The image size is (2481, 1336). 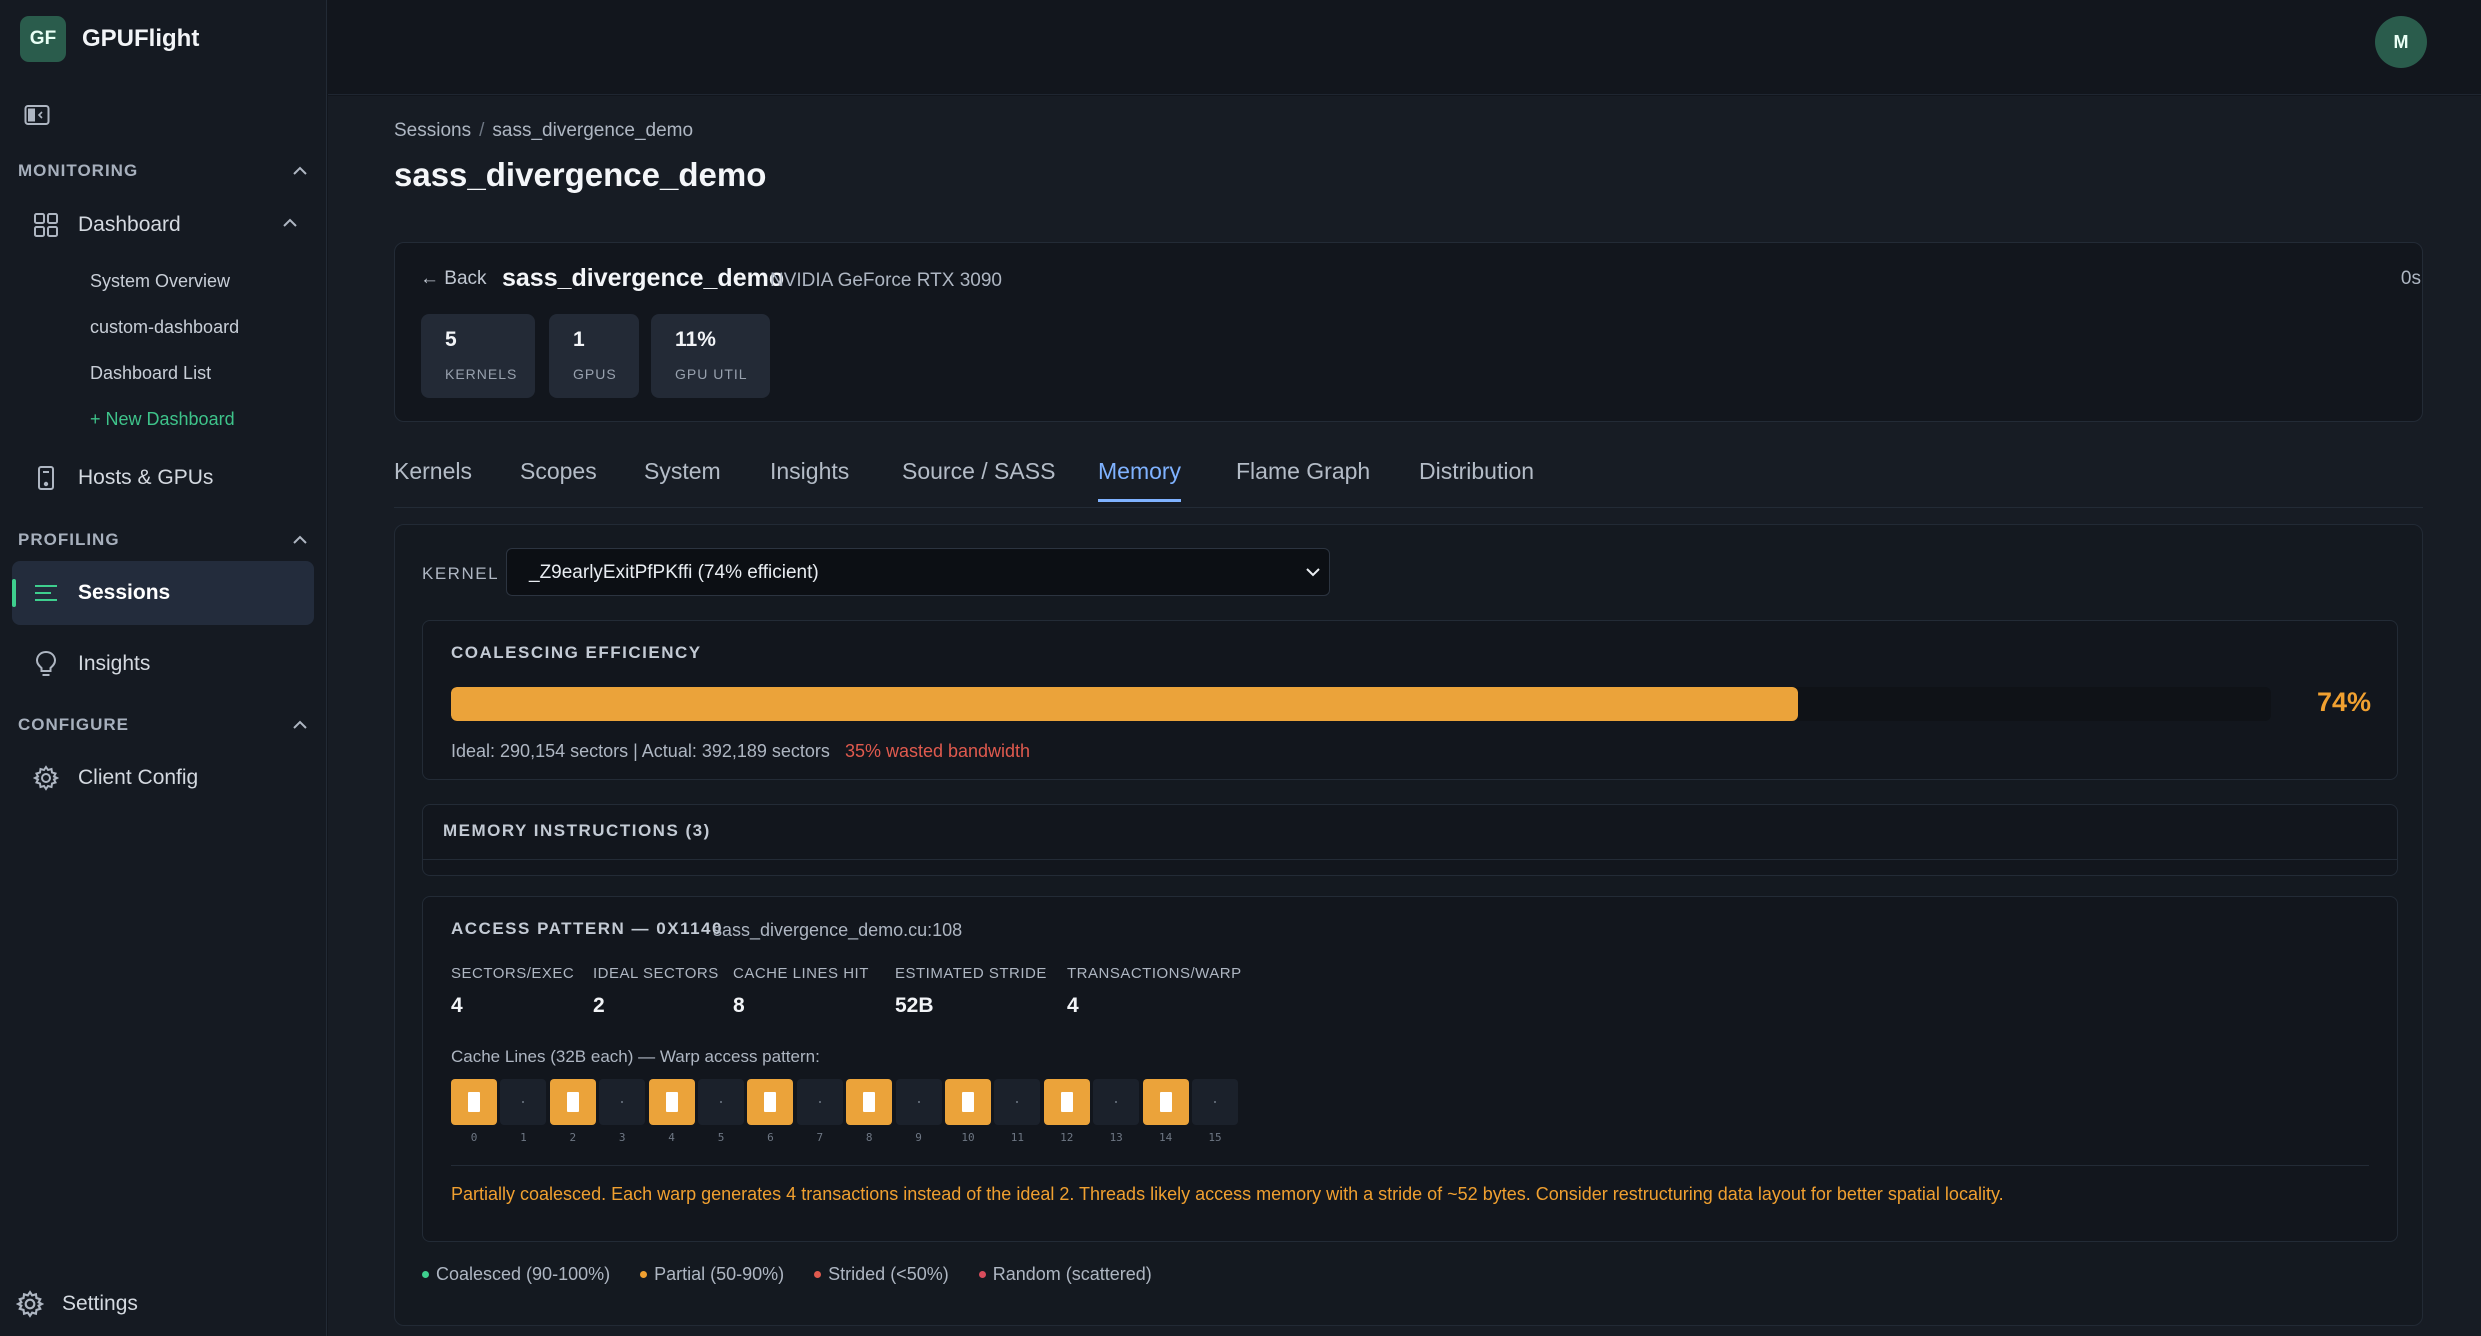 I want to click on tab-distribution: Distribution, so click(x=1476, y=478).